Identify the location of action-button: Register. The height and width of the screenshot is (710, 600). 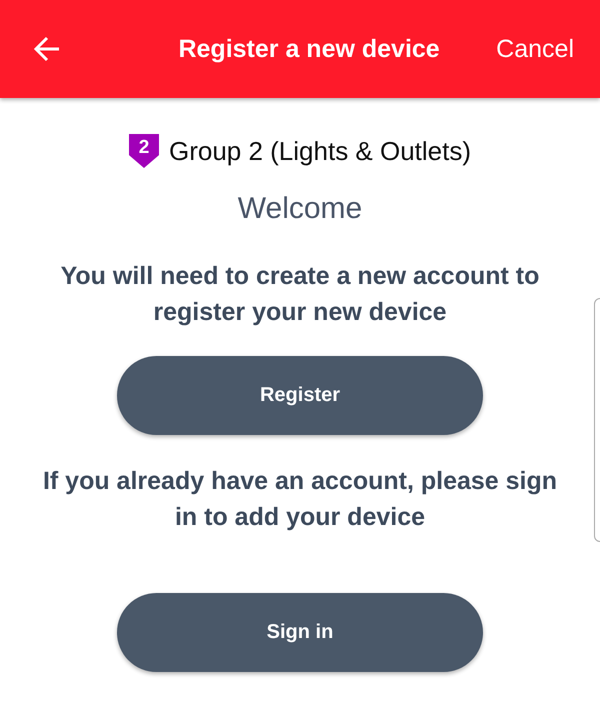
(300, 395).